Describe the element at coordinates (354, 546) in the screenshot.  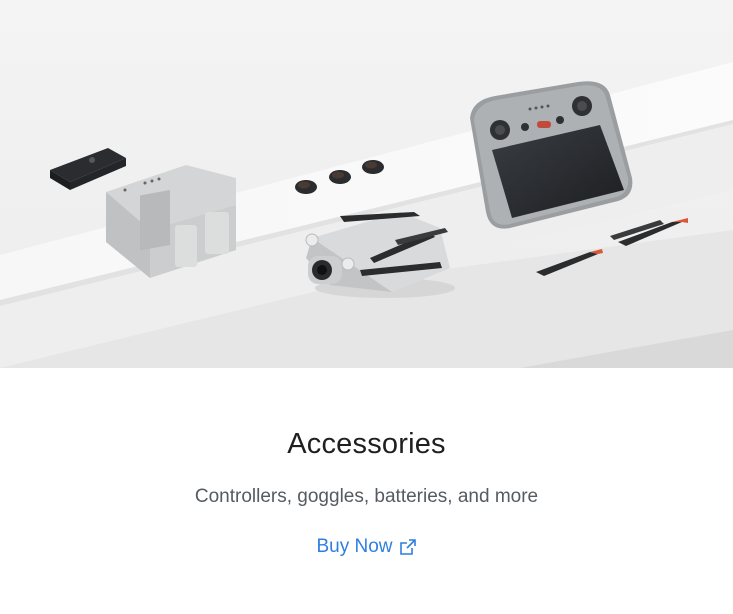
I see `buy-now-label: Buy Now` at that location.